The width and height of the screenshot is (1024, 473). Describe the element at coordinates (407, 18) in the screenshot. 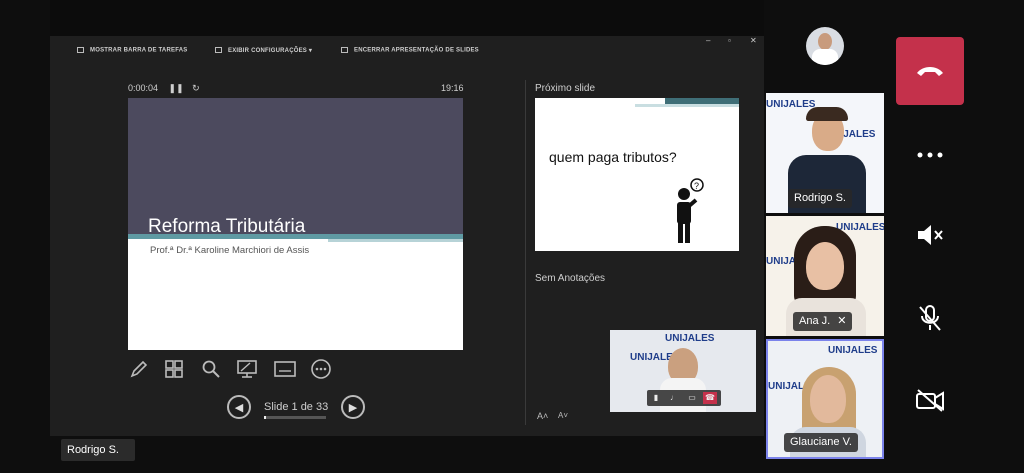

I see `shared-screen-top` at that location.